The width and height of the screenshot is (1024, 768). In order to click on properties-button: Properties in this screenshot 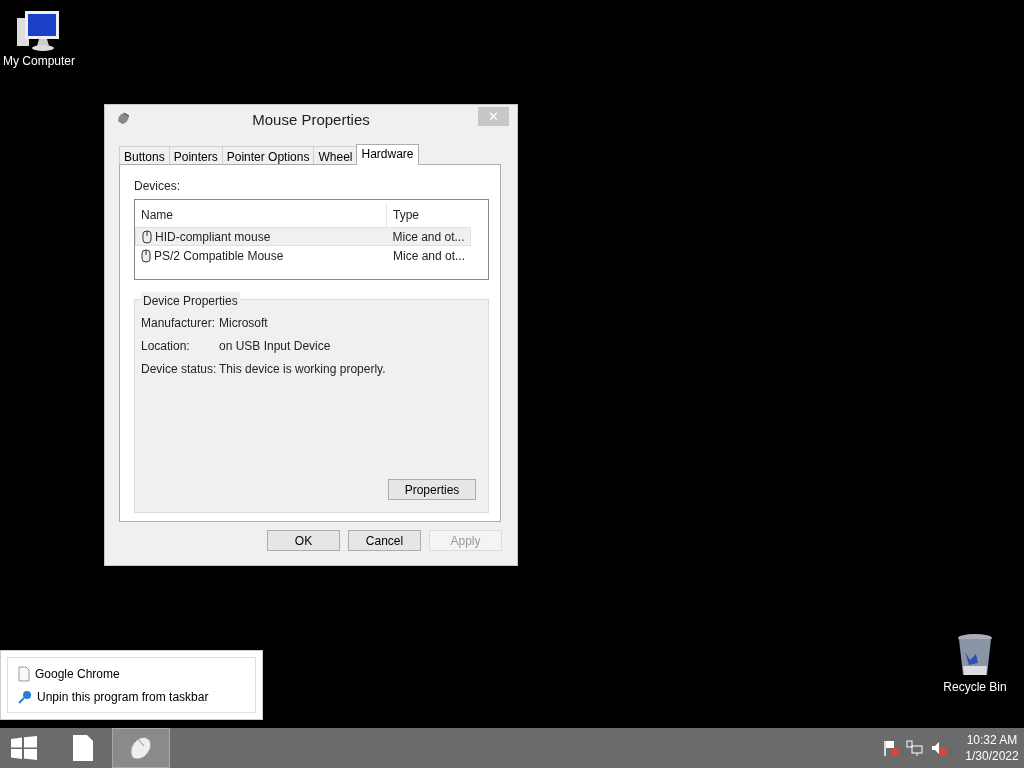, I will do `click(432, 489)`.